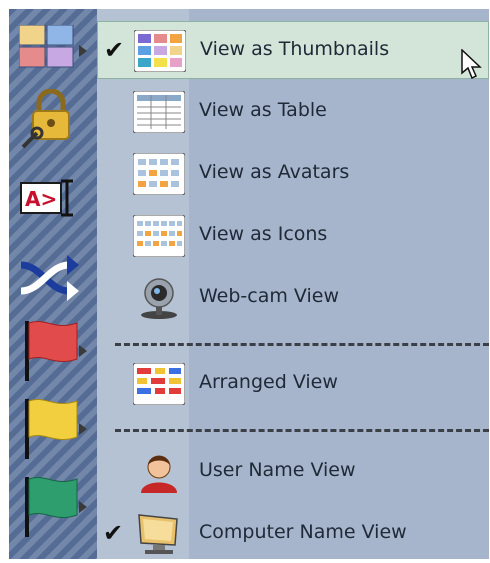  I want to click on menu-item-computer-name-view: ✔ Computer Name View, so click(293, 532).